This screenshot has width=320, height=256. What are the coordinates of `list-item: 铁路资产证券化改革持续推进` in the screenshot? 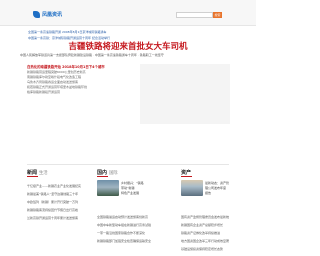 It's located at (205, 233).